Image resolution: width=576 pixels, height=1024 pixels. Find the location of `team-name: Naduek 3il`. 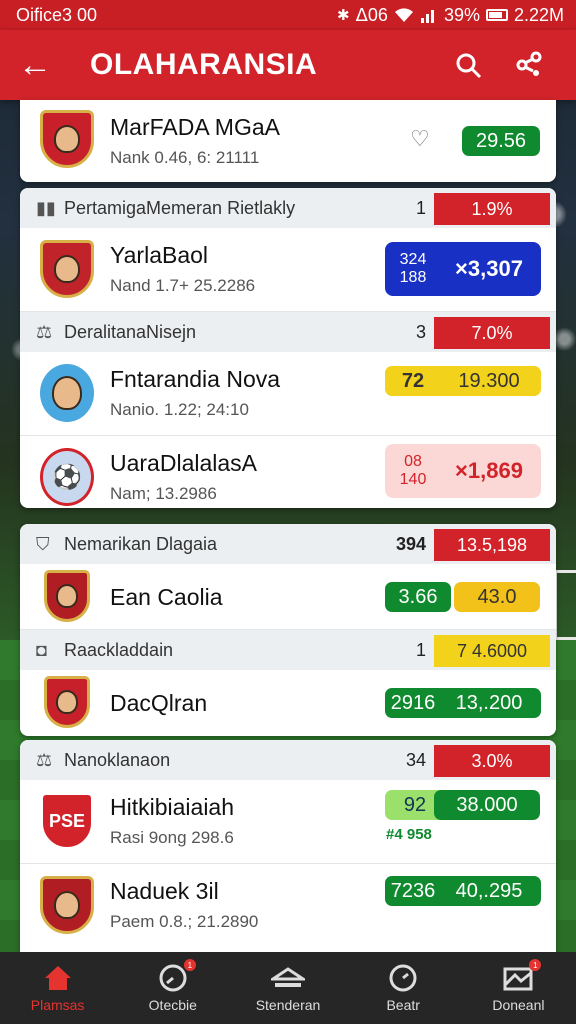

team-name: Naduek 3il is located at coordinates (164, 891).